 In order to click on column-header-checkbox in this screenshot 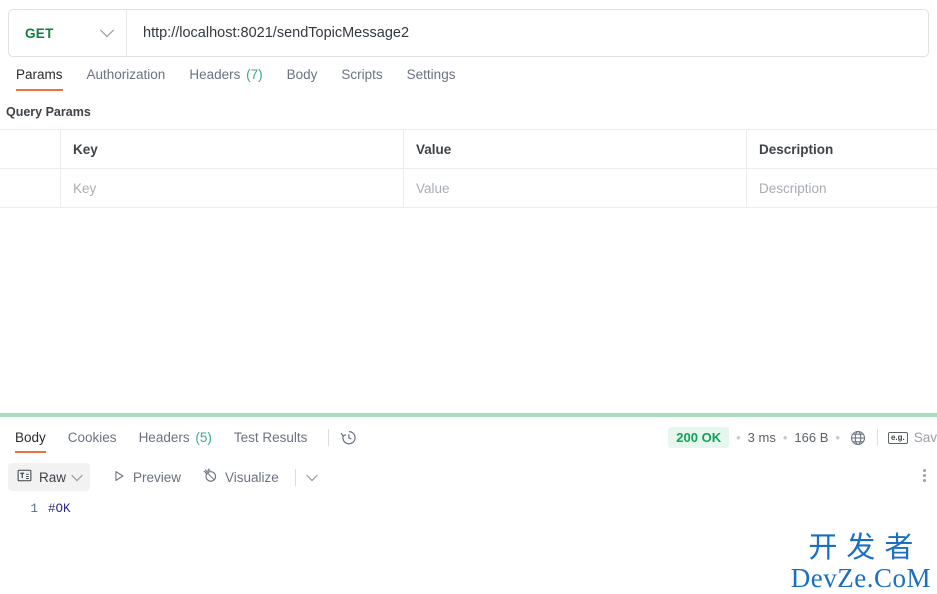, I will do `click(30, 149)`.